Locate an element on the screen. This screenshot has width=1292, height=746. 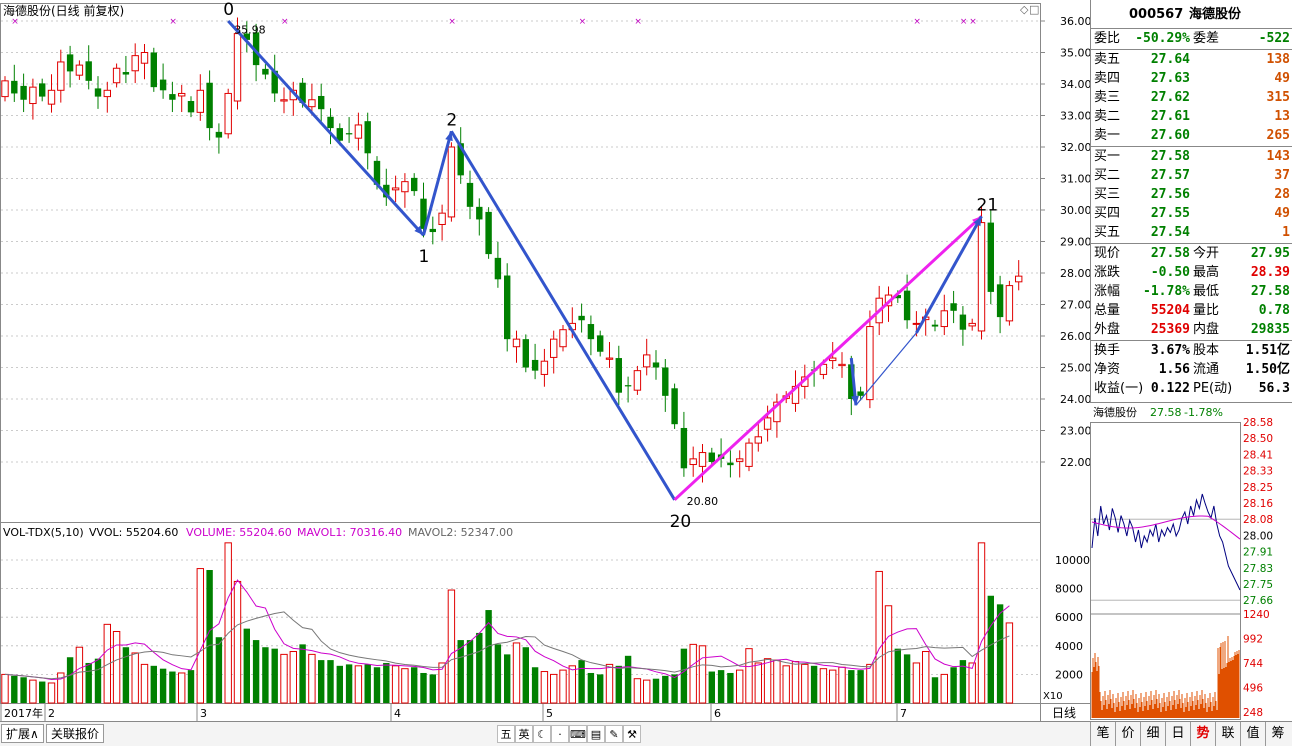
diamond-icon: ◇ is located at coordinates (1024, 9).